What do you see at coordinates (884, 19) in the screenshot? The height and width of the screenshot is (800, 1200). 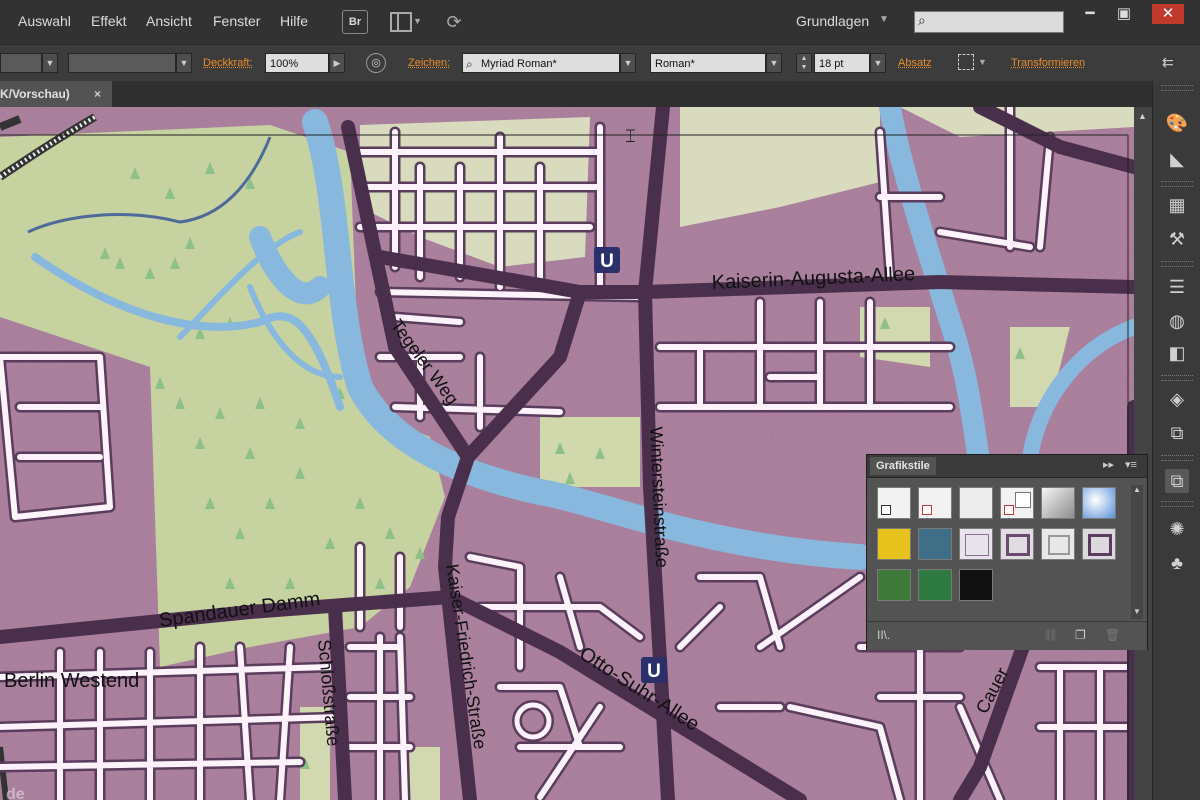 I see `workspace-chevron-icon: ▼` at bounding box center [884, 19].